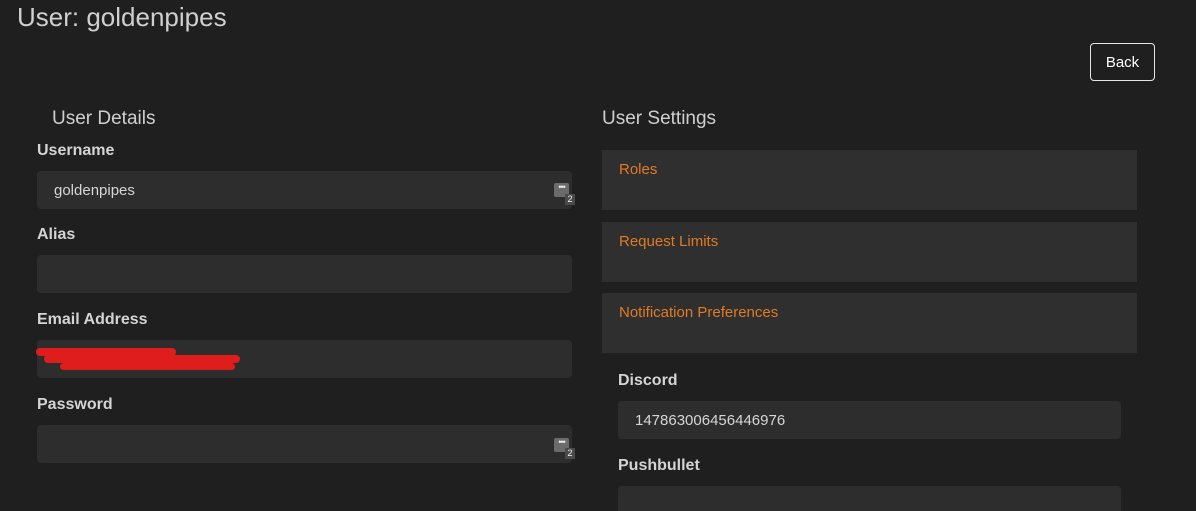 Image resolution: width=1196 pixels, height=511 pixels. What do you see at coordinates (122, 17) in the screenshot?
I see `page-title: User: goldenpipes` at bounding box center [122, 17].